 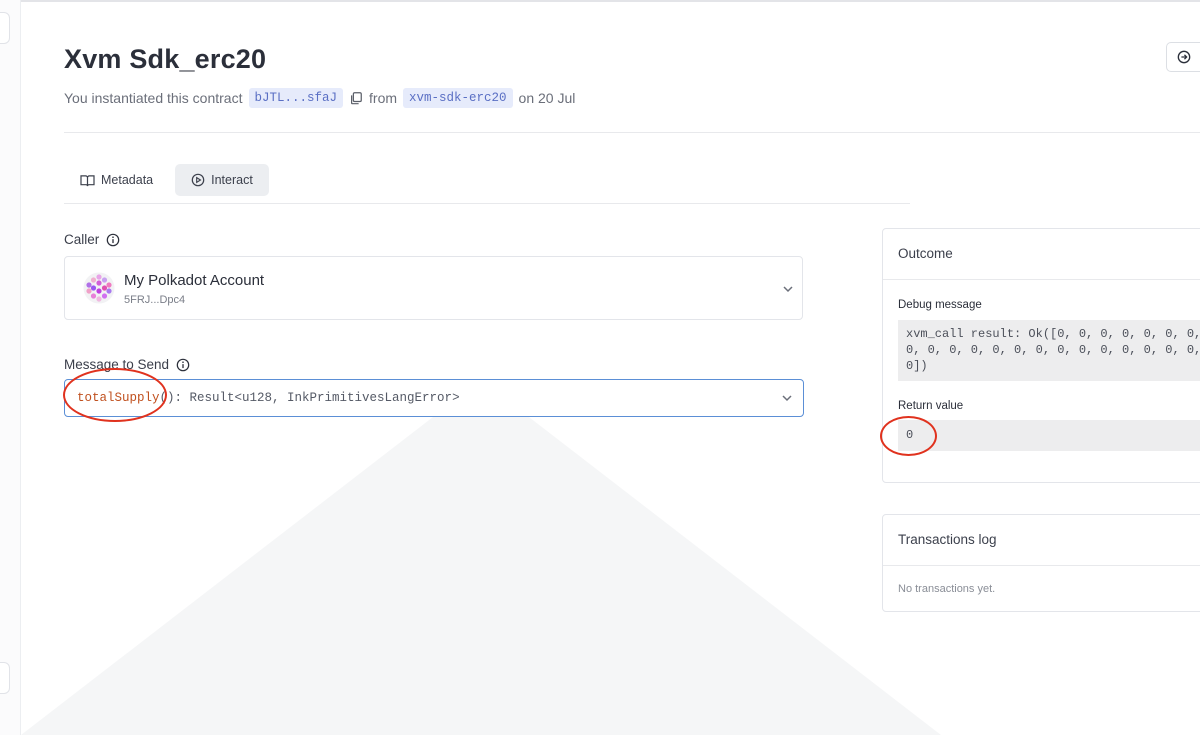 What do you see at coordinates (1041, 279) in the screenshot?
I see `outcome-divider` at bounding box center [1041, 279].